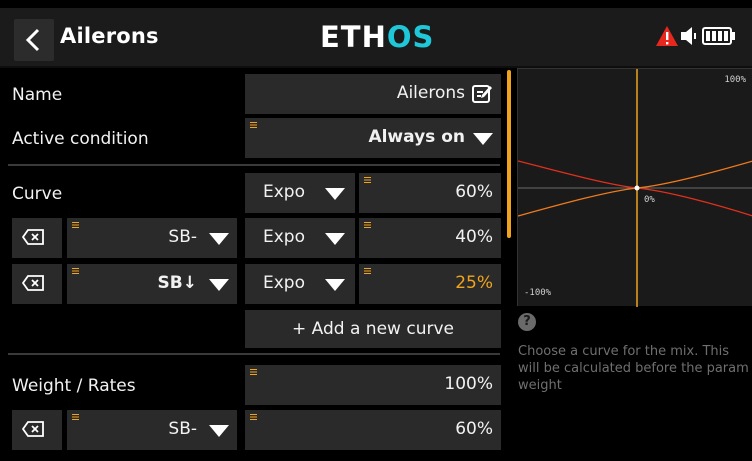  I want to click on curve-point, so click(637, 188).